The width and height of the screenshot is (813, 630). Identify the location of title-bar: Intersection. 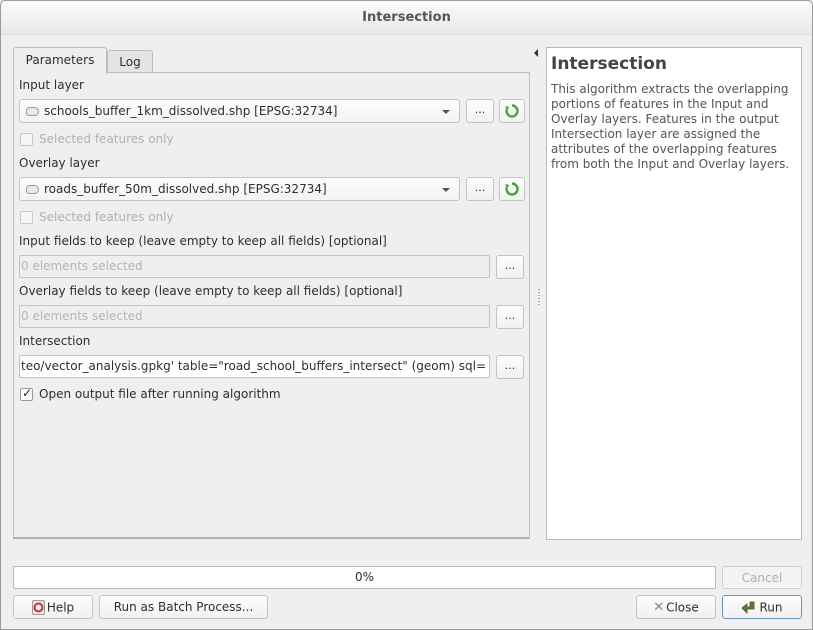
(406, 18).